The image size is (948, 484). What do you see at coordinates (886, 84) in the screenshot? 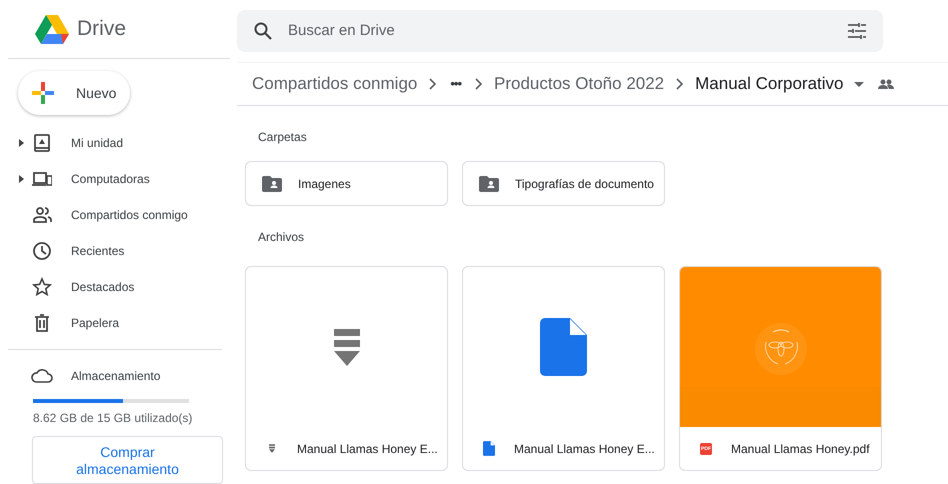
I see `shared-people-icon` at bounding box center [886, 84].